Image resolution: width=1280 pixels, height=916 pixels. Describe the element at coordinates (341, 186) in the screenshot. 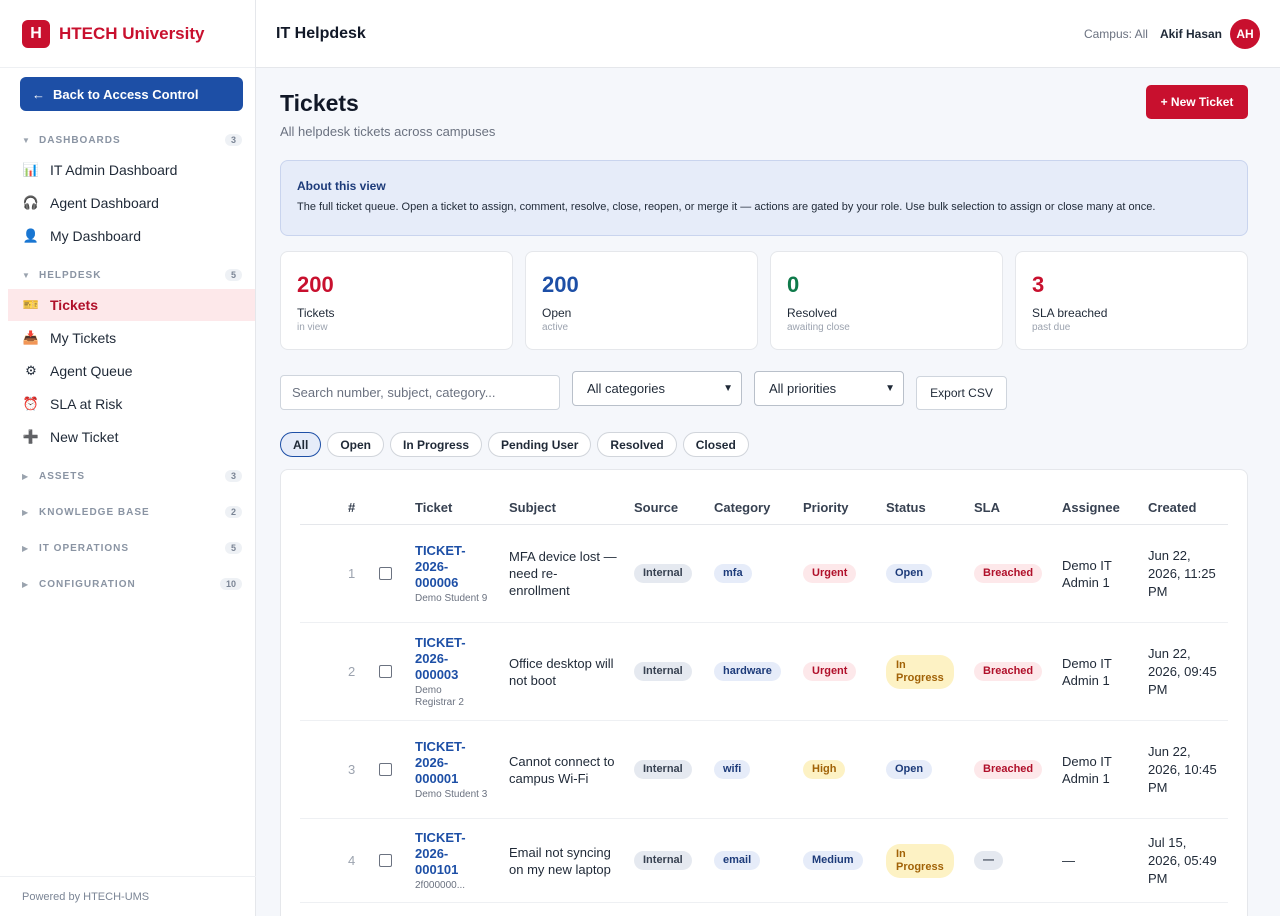

I see `about-title: About this view` at that location.